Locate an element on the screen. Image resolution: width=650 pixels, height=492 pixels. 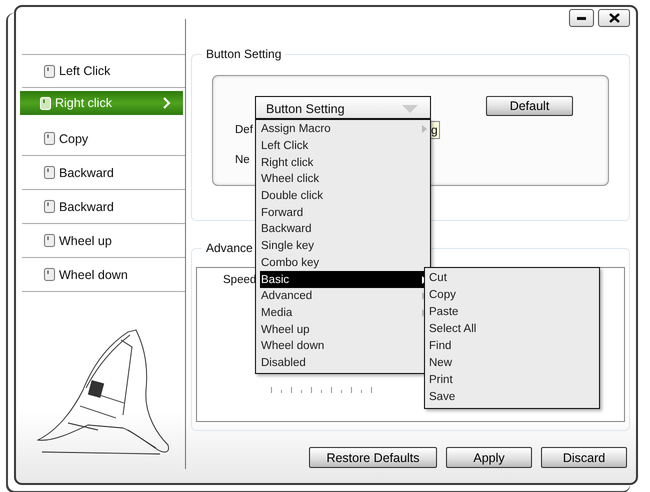
submenu-item: Find is located at coordinates (512, 345).